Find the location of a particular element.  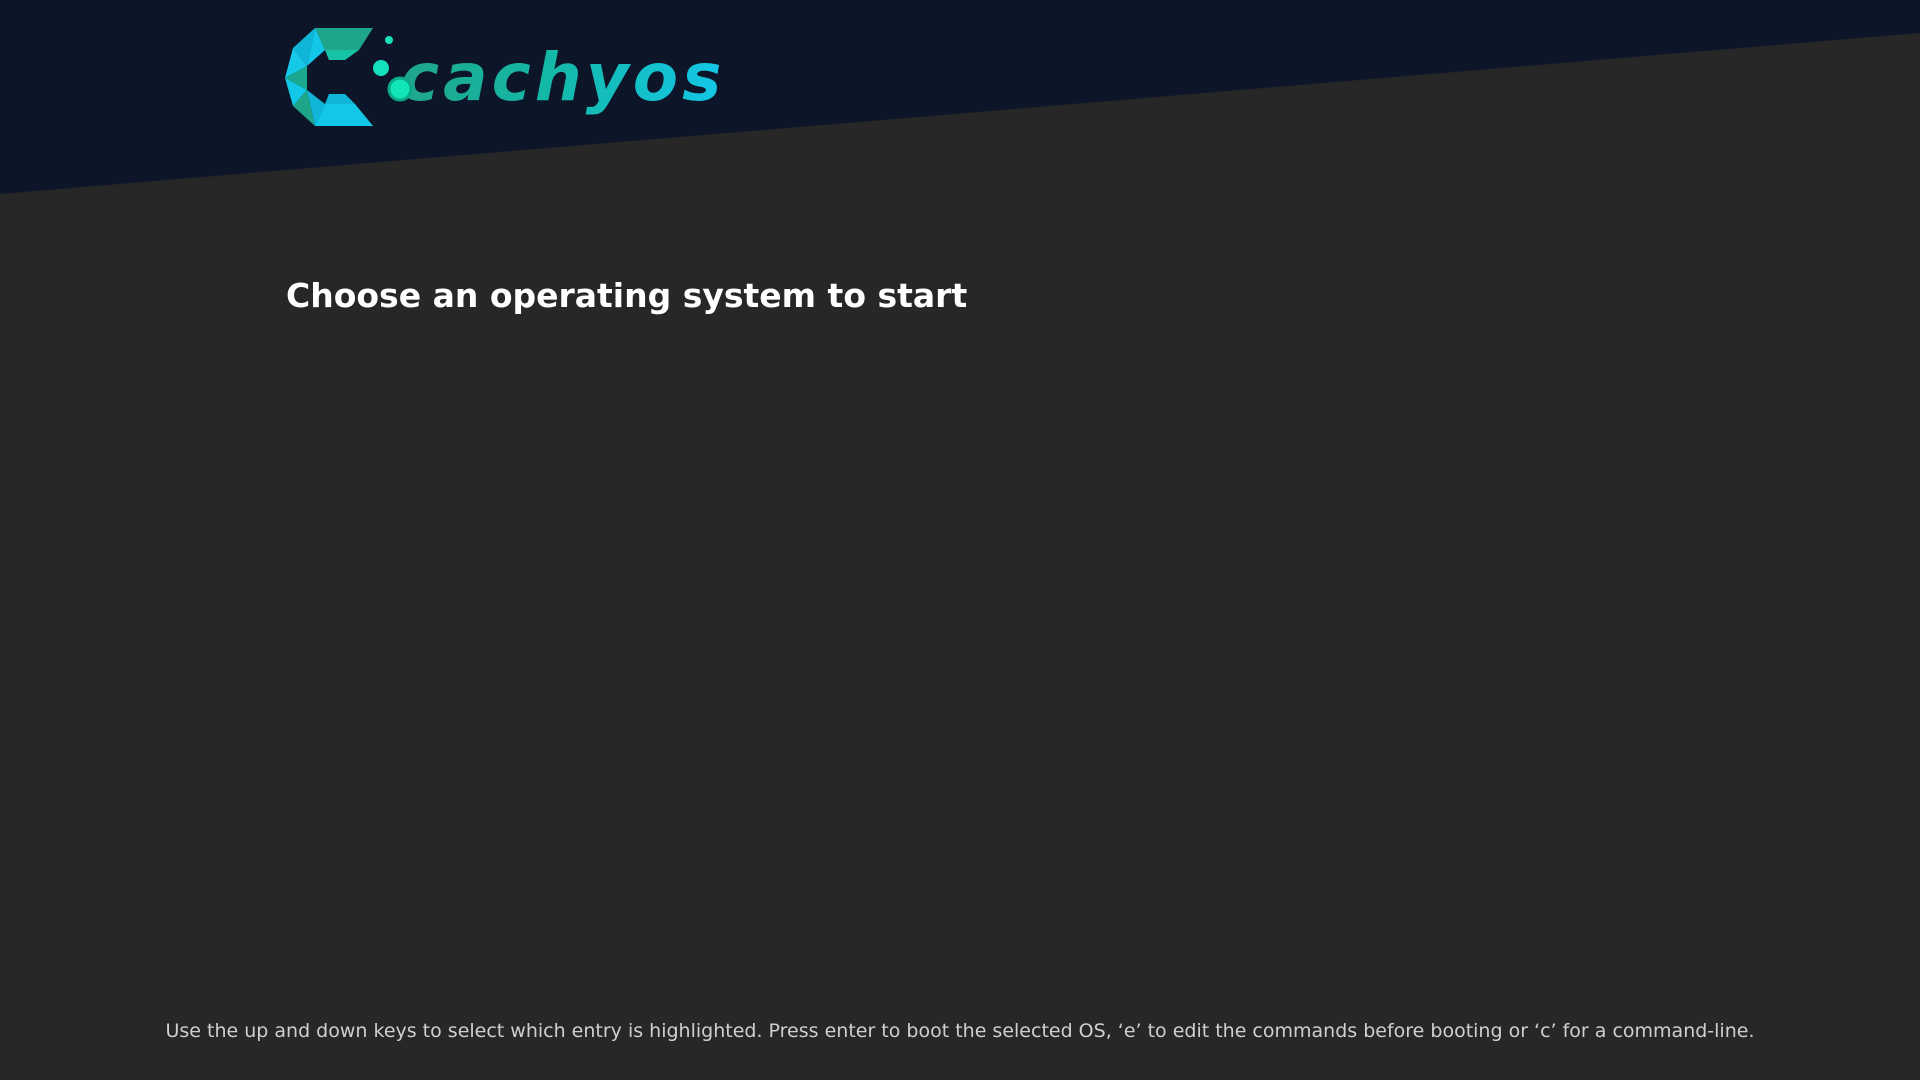

cachyos-logo: cachyos is located at coordinates (517, 78).